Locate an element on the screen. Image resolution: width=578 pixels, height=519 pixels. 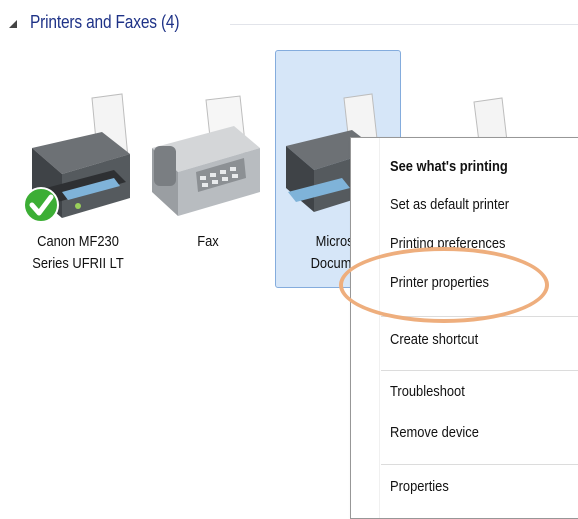
section-title: Printers and Faxes (4) is located at coordinates (105, 22).